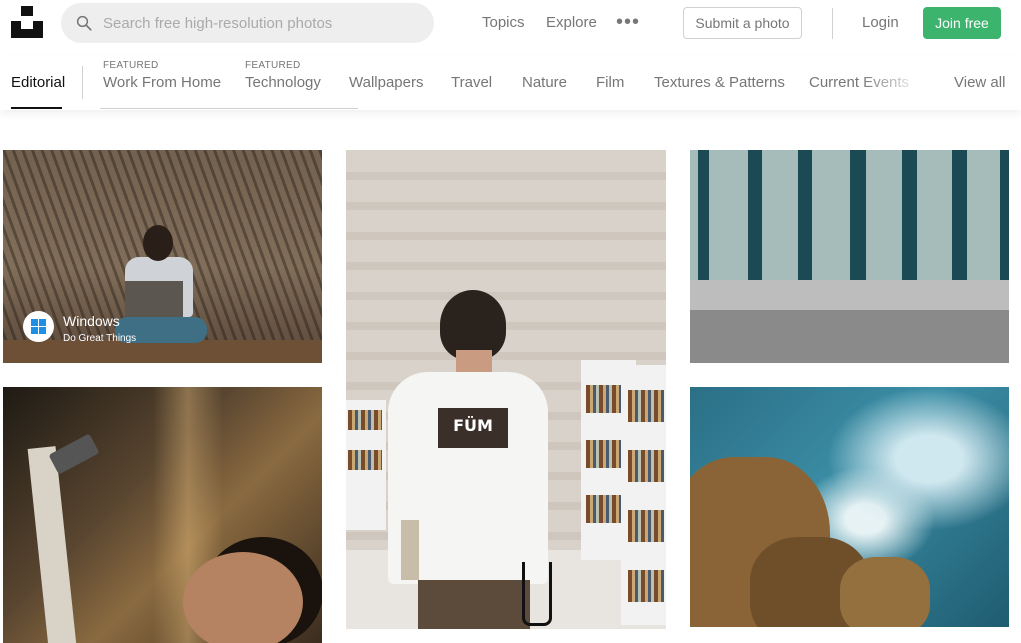  I want to click on more-icon: •••, so click(628, 22).